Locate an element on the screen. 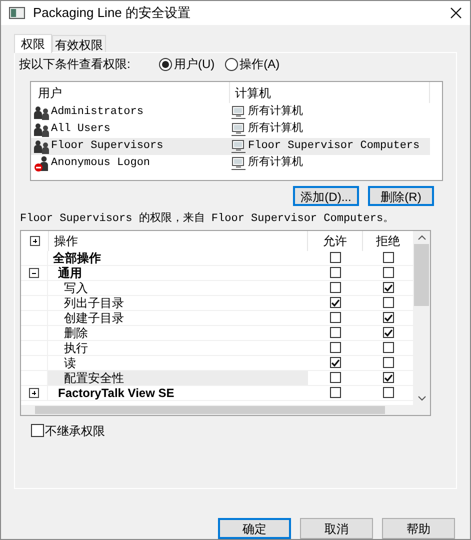  button: 确定 is located at coordinates (254, 528).